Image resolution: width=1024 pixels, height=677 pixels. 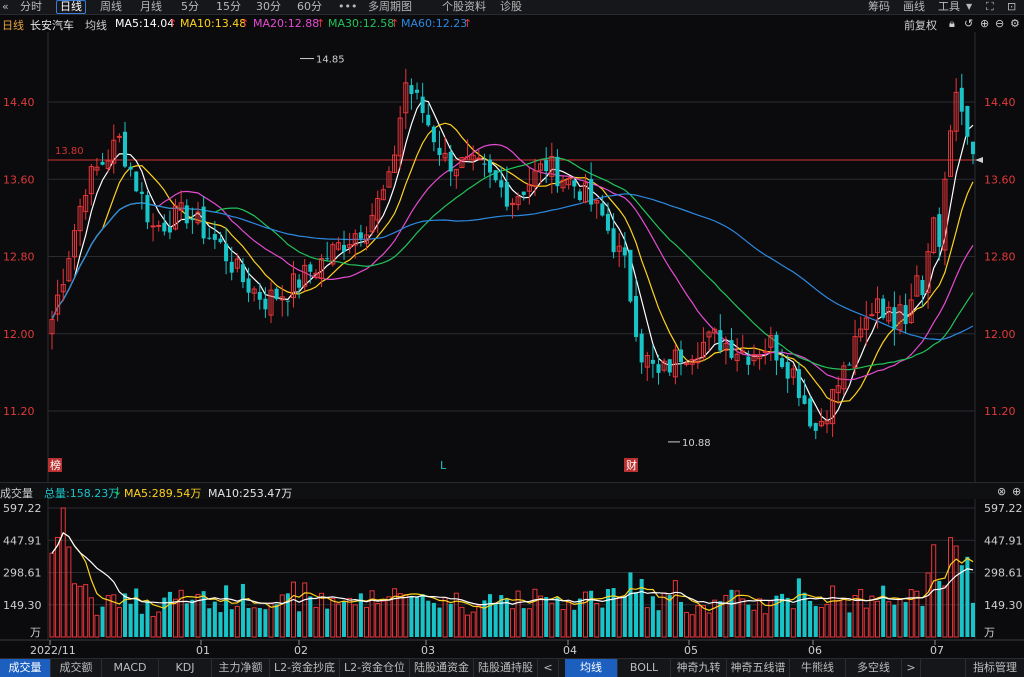 I want to click on volume-unit-right: 万, so click(x=989, y=632).